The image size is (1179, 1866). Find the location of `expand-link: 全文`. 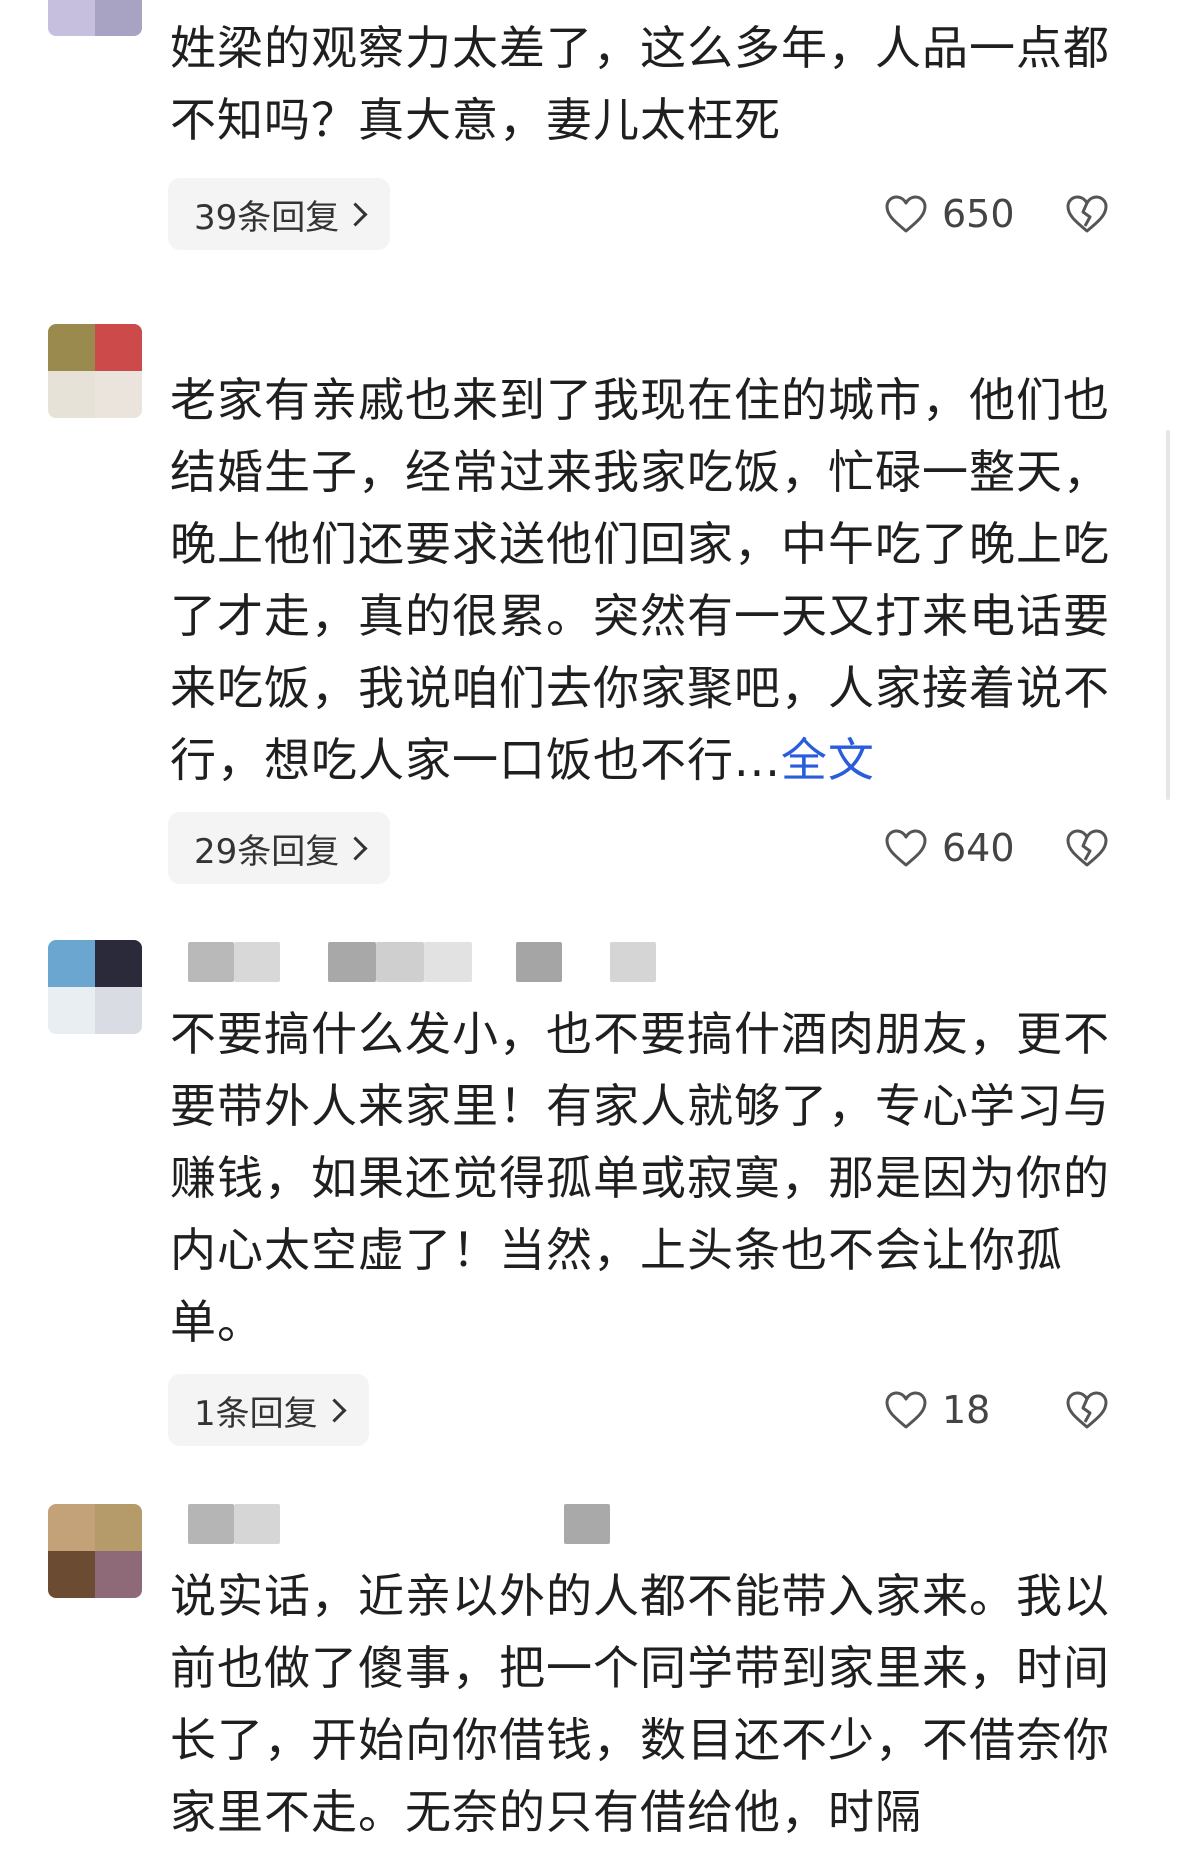

expand-link: 全文 is located at coordinates (828, 760).